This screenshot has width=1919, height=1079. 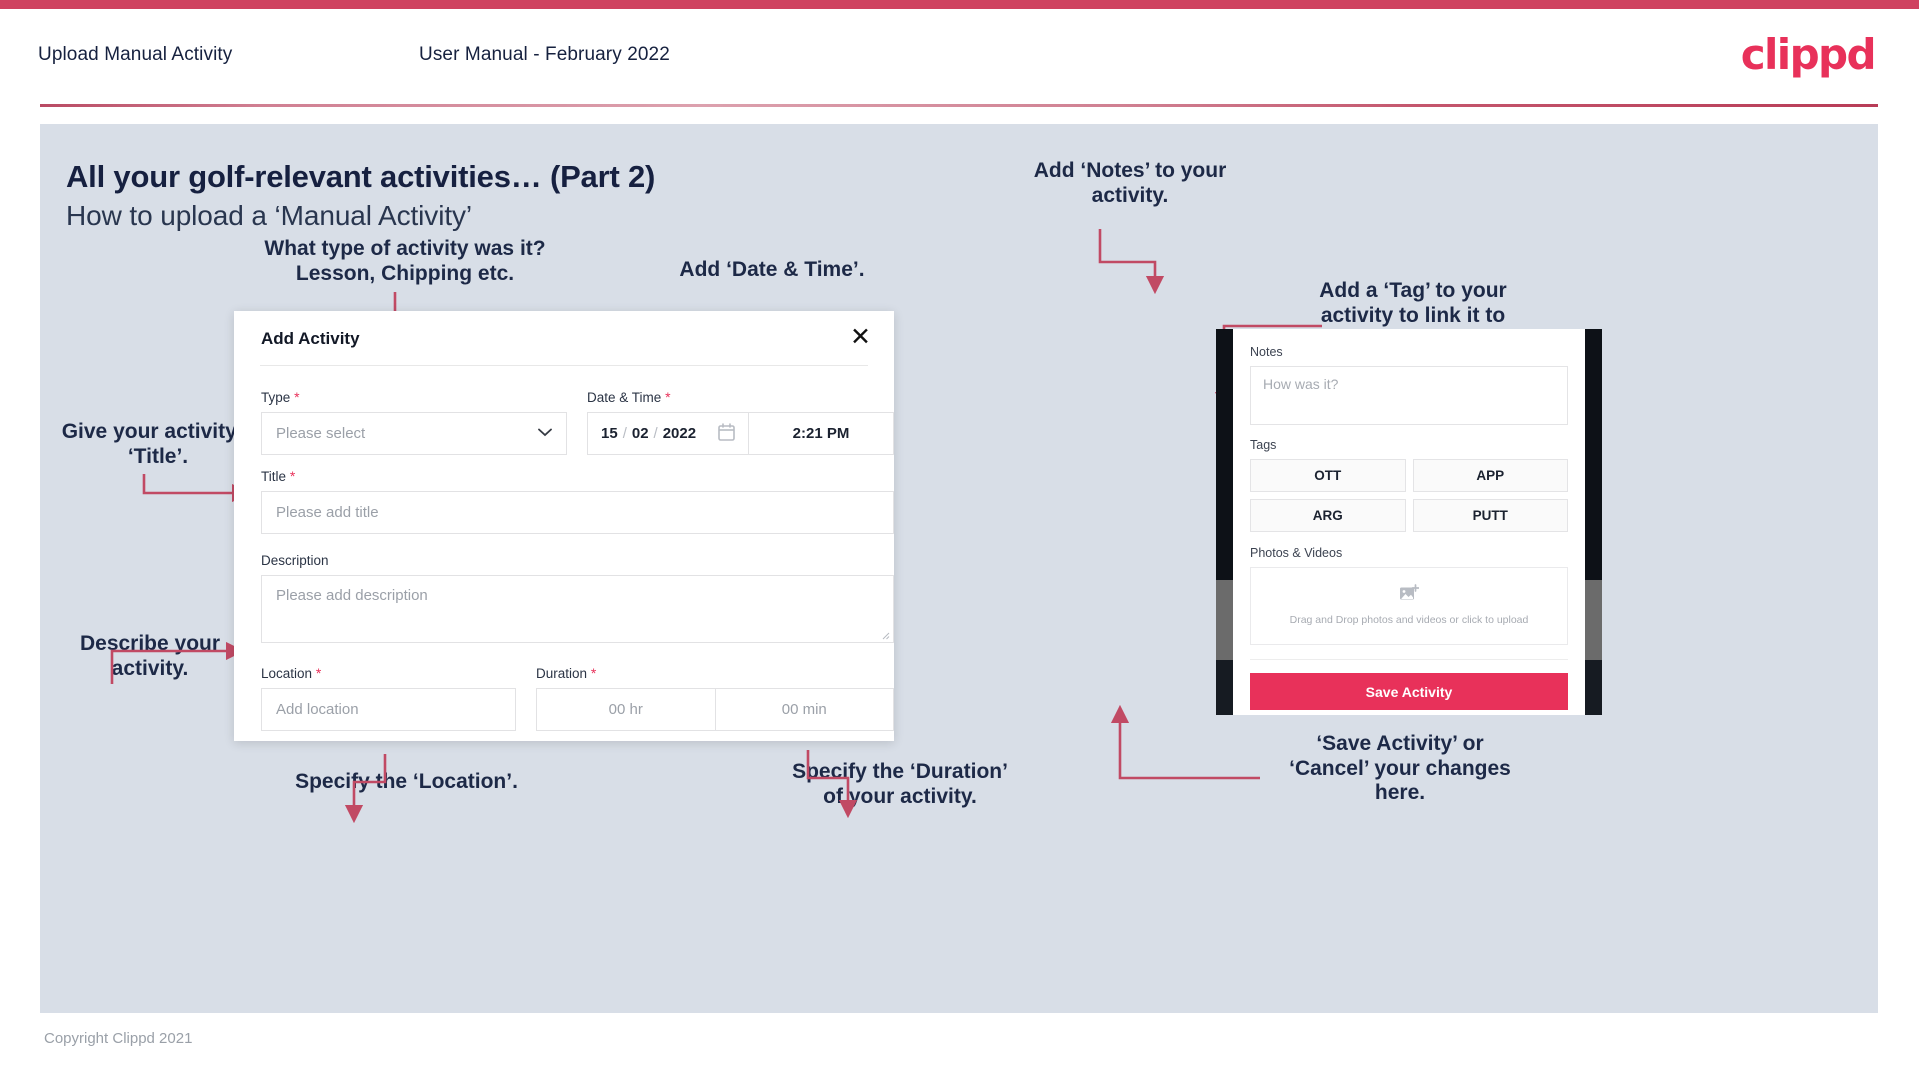 I want to click on phone-side-button-left, so click(x=1224, y=620).